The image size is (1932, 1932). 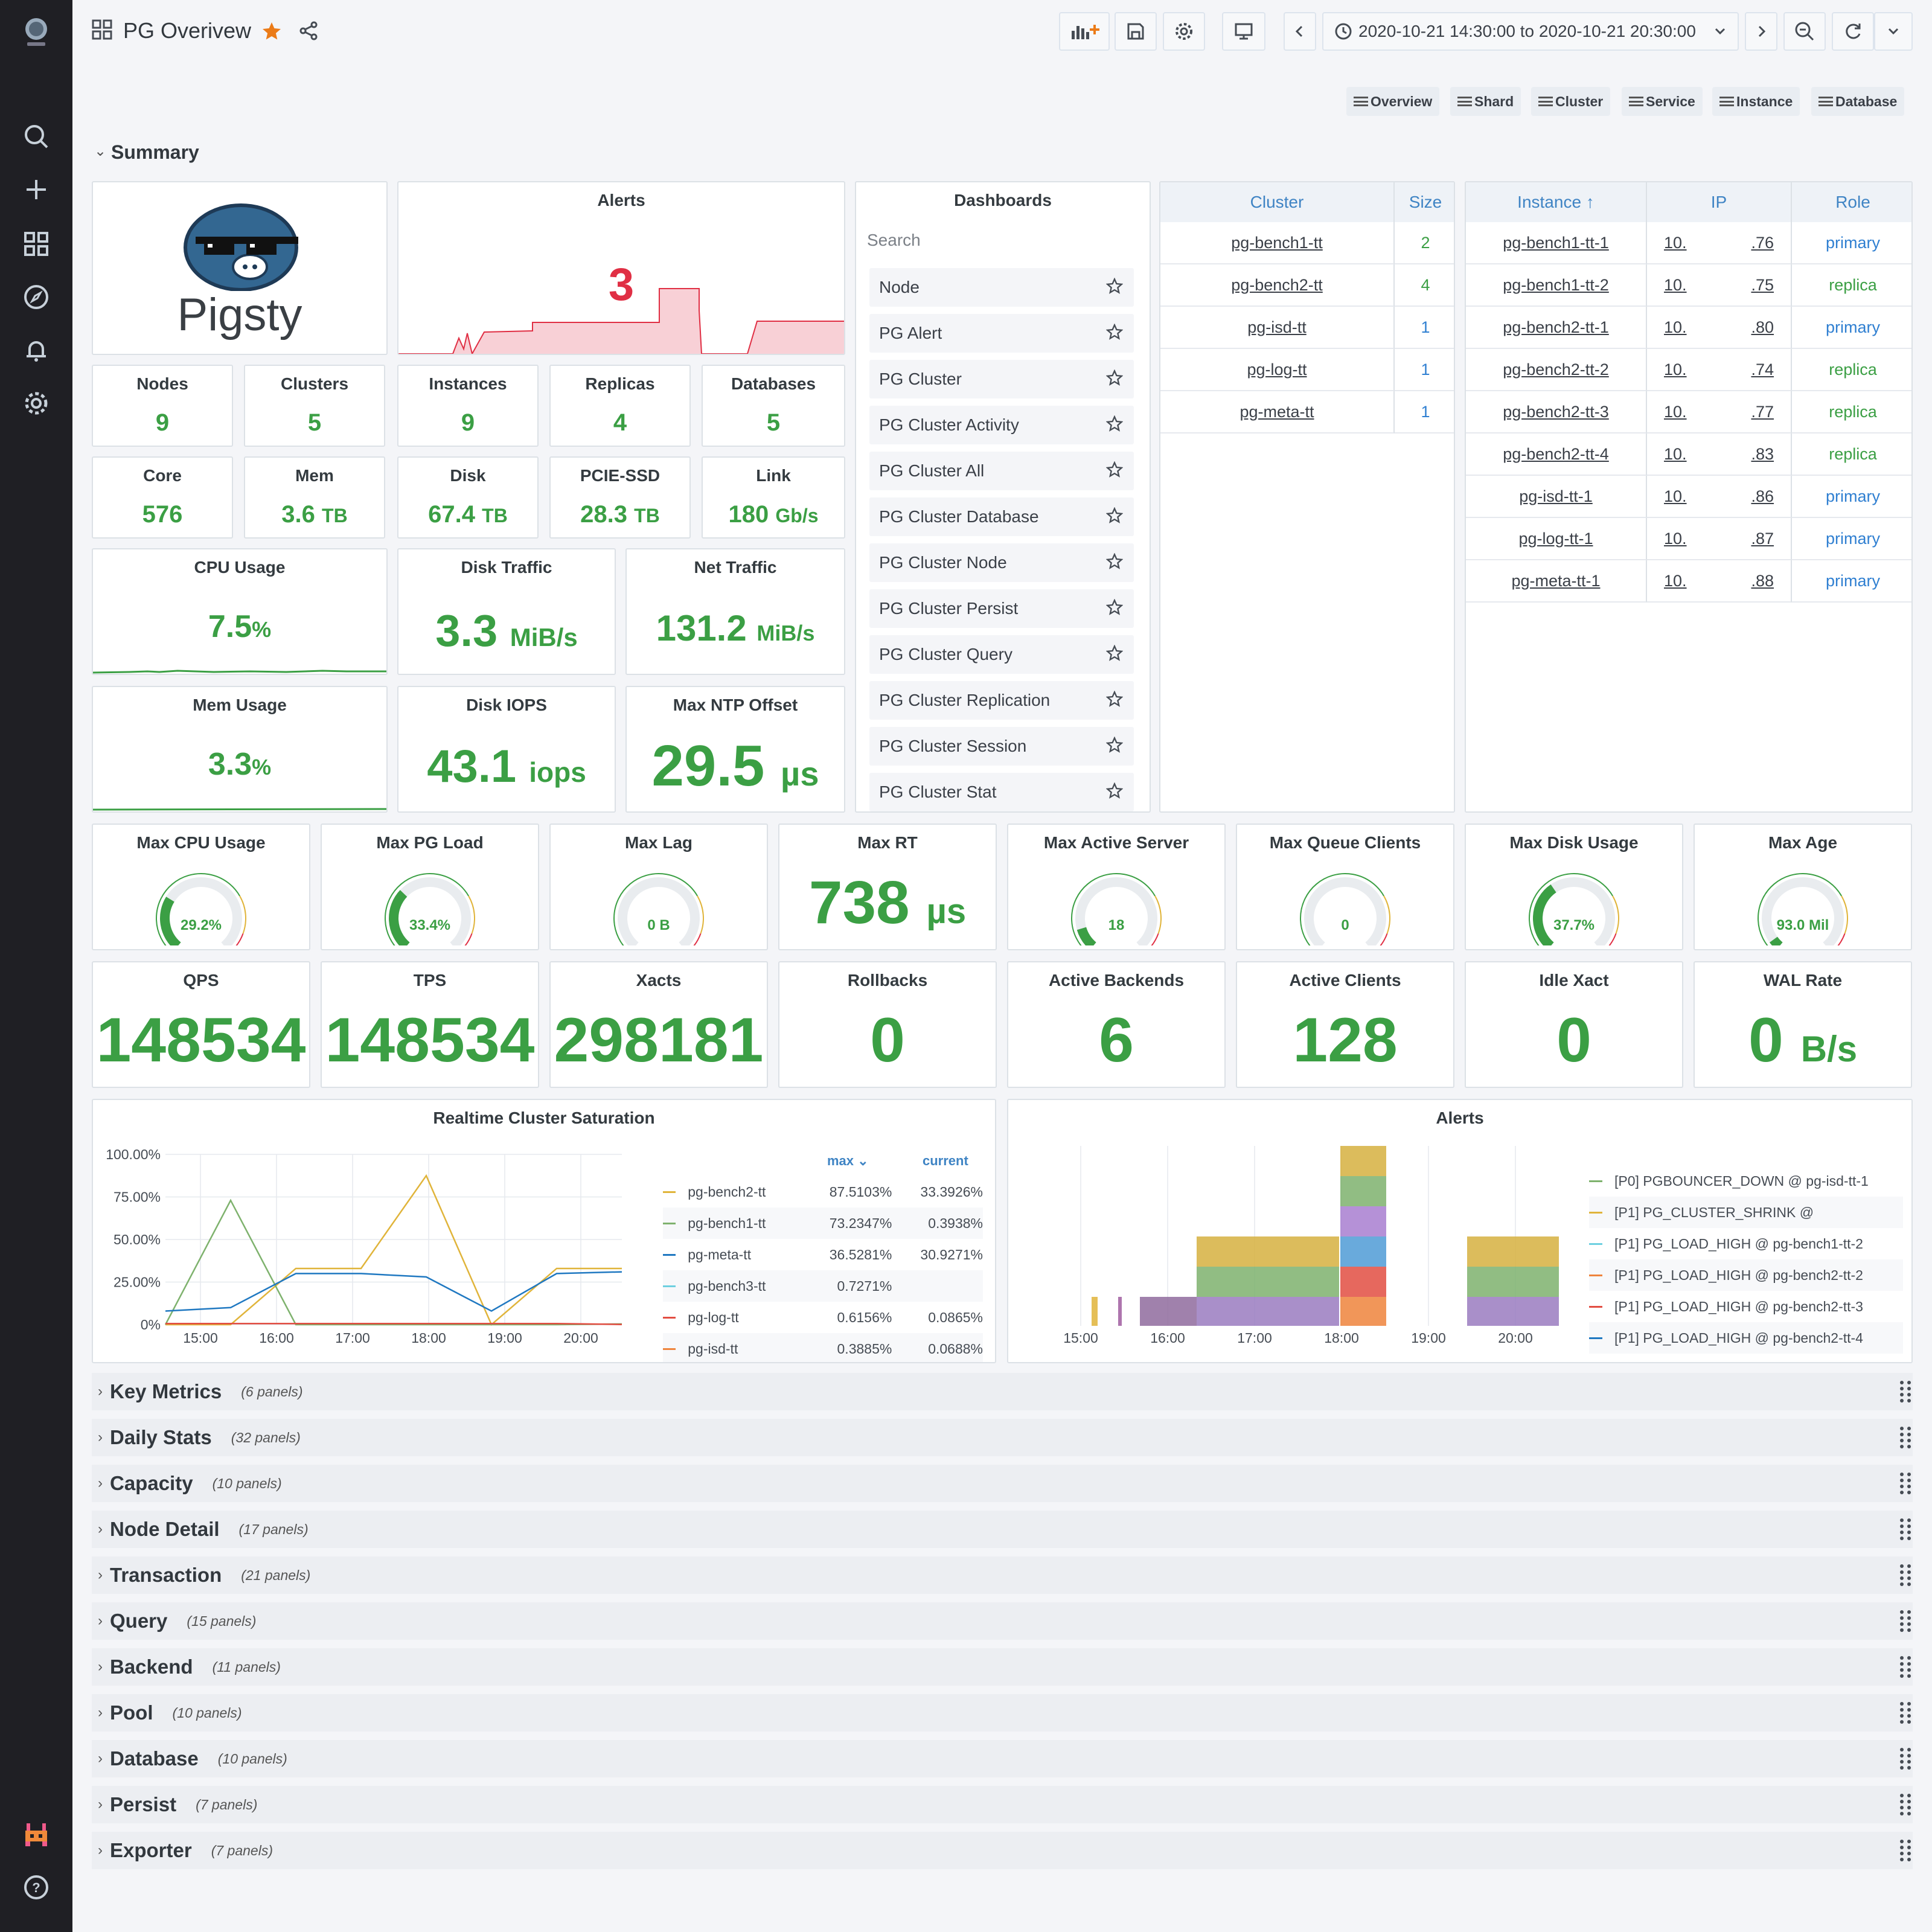 What do you see at coordinates (1719, 454) in the screenshot?
I see `instance-ip-cell: 10. .83` at bounding box center [1719, 454].